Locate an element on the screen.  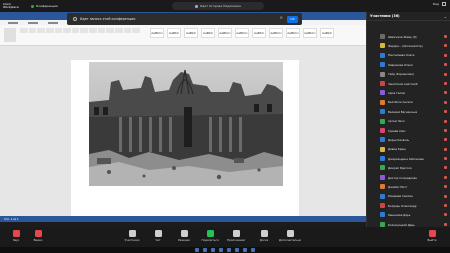
chevron-down-icon: ⌄ is located at coordinates (445, 16).